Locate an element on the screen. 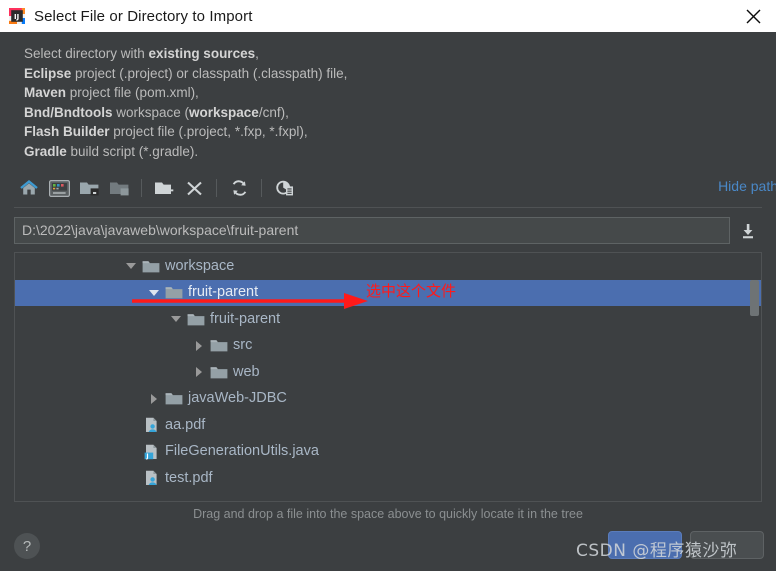 The width and height of the screenshot is (776, 571). tree-row: src is located at coordinates (388, 346).